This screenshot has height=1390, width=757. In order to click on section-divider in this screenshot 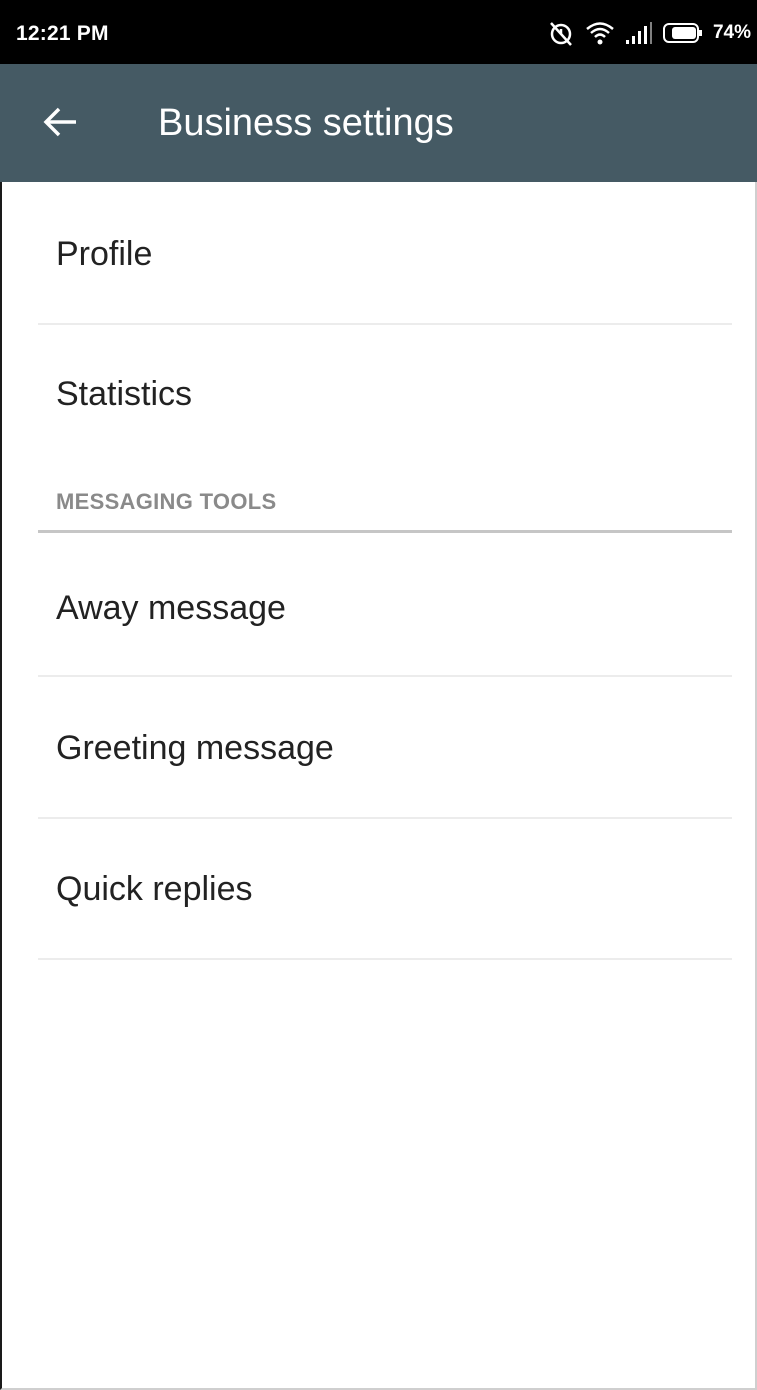, I will do `click(385, 531)`.